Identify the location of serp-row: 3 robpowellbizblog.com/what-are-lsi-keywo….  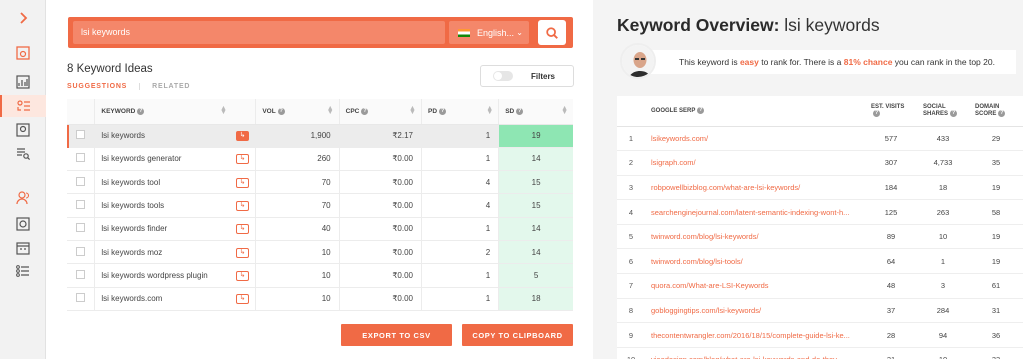
(820, 188).